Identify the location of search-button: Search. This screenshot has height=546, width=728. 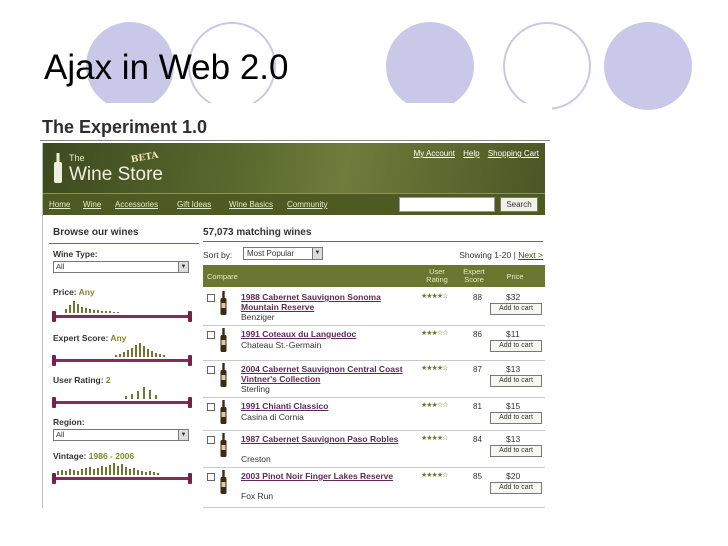
(519, 204).